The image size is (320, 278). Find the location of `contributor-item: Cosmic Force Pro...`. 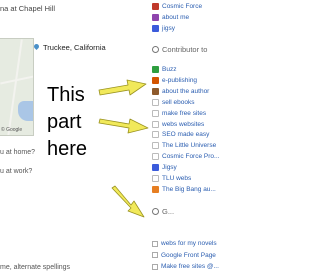

contributor-item: Cosmic Force Pro... is located at coordinates (185, 156).